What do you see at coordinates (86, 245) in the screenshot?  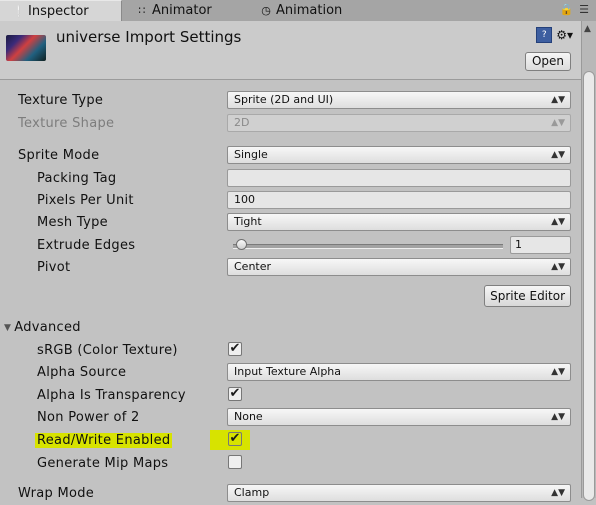 I see `extrude-edges-label: Extrude Edges` at bounding box center [86, 245].